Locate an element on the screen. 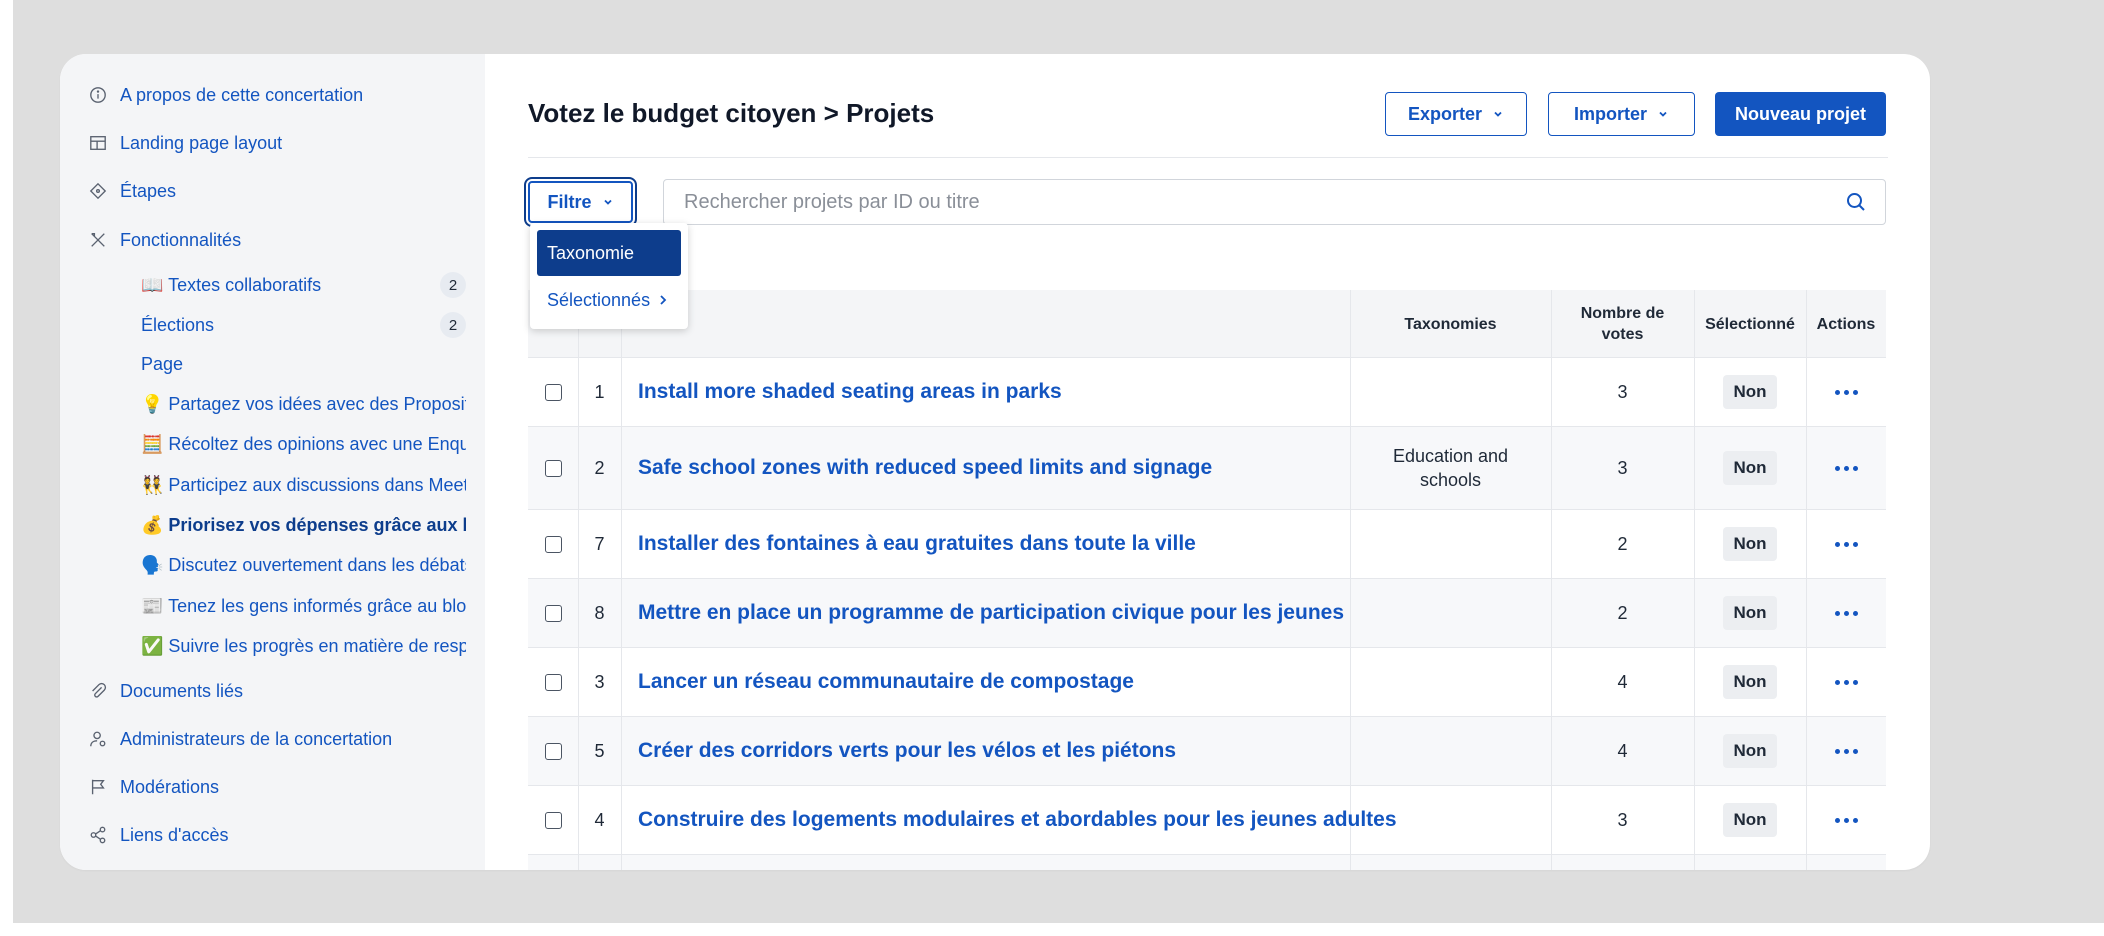 The width and height of the screenshot is (2104, 936). menu-item-selected: Sélectionnés is located at coordinates (607, 300).